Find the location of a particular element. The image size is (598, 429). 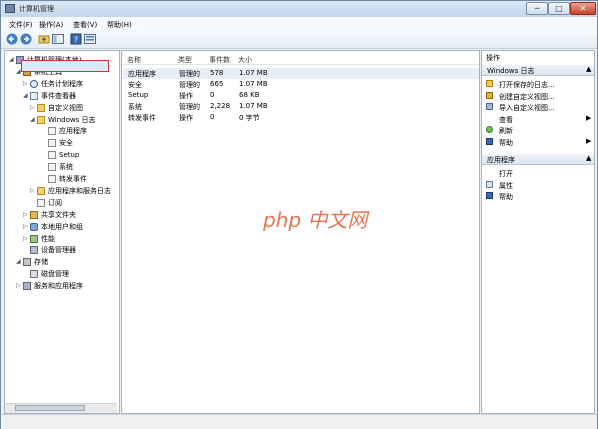

tree-item-label: 订阅 is located at coordinates (55, 202).